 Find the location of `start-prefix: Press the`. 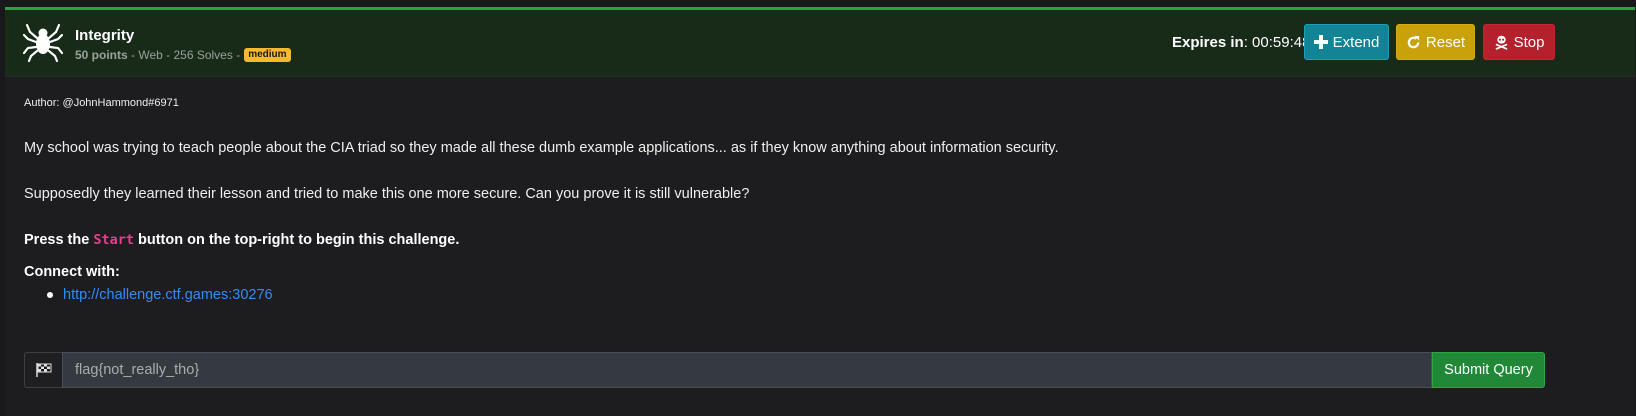

start-prefix: Press the is located at coordinates (57, 240).